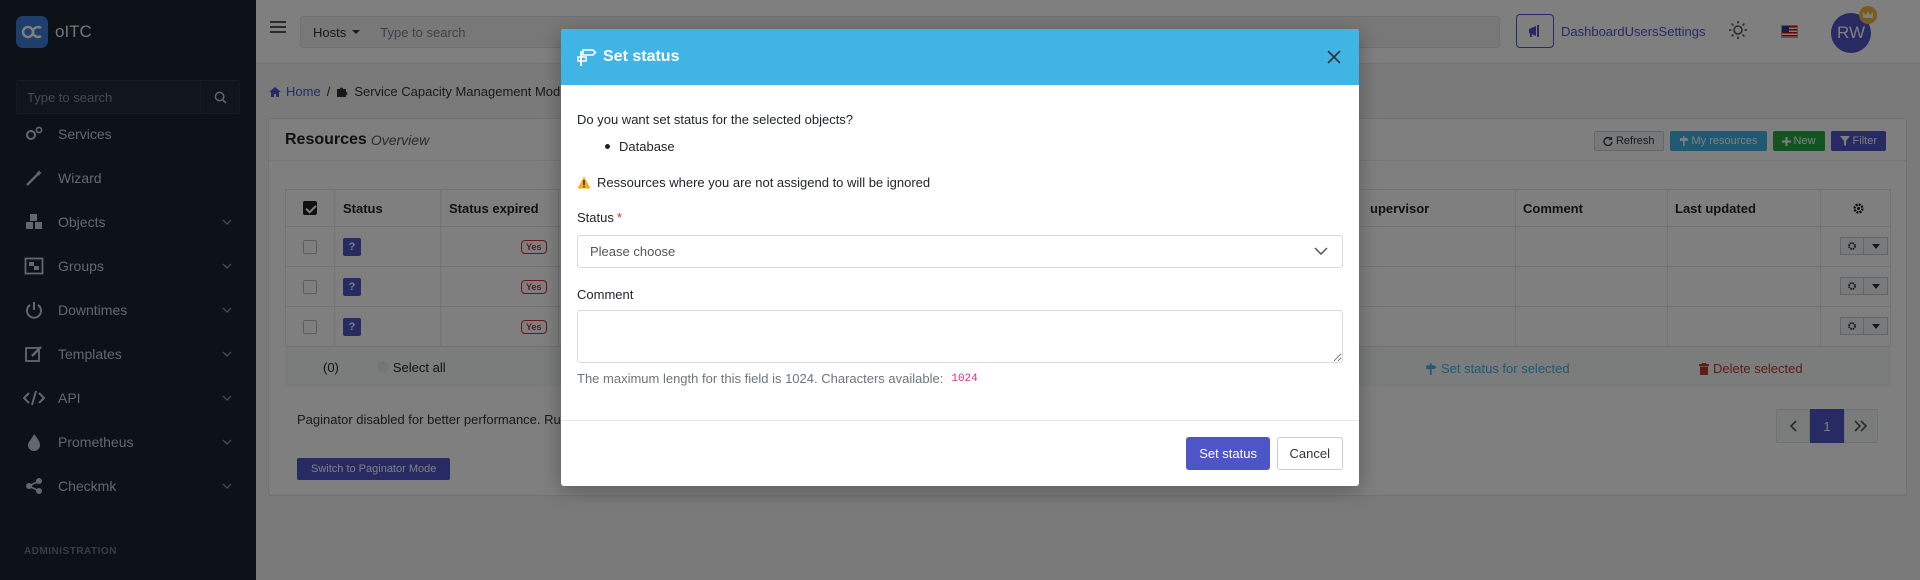 The height and width of the screenshot is (580, 1920). Describe the element at coordinates (960, 57) in the screenshot. I see `modal-header: Set status` at that location.